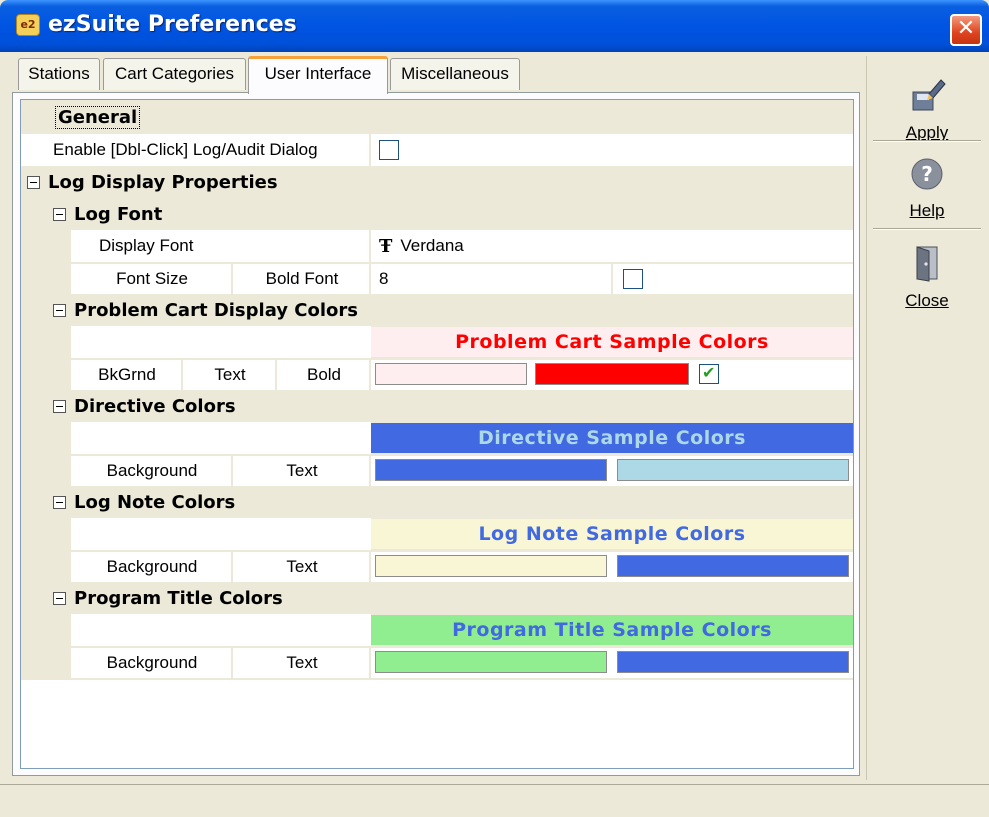  I want to click on property-row-problem-cart-colors: BkGrnd Text Bold, so click(437, 374).